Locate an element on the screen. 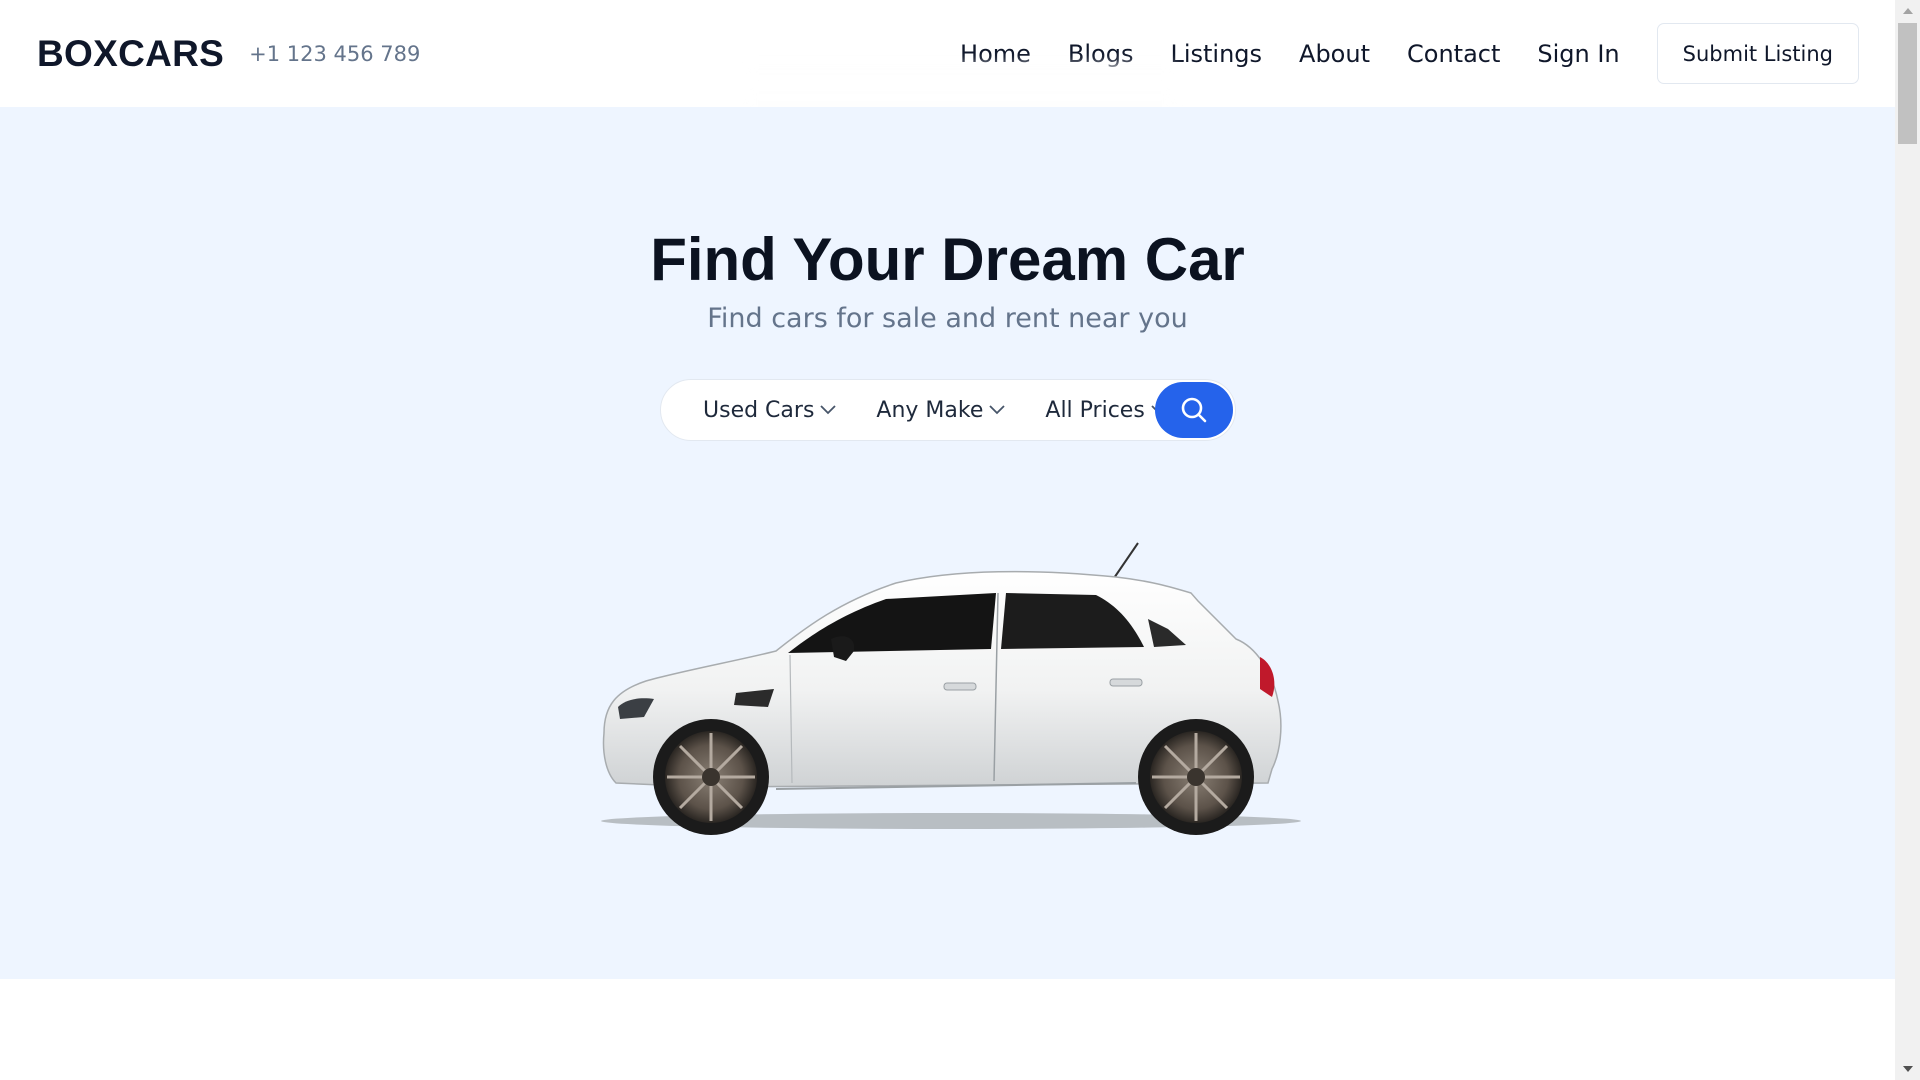  condition-select-value: Used Cars is located at coordinates (759, 410).